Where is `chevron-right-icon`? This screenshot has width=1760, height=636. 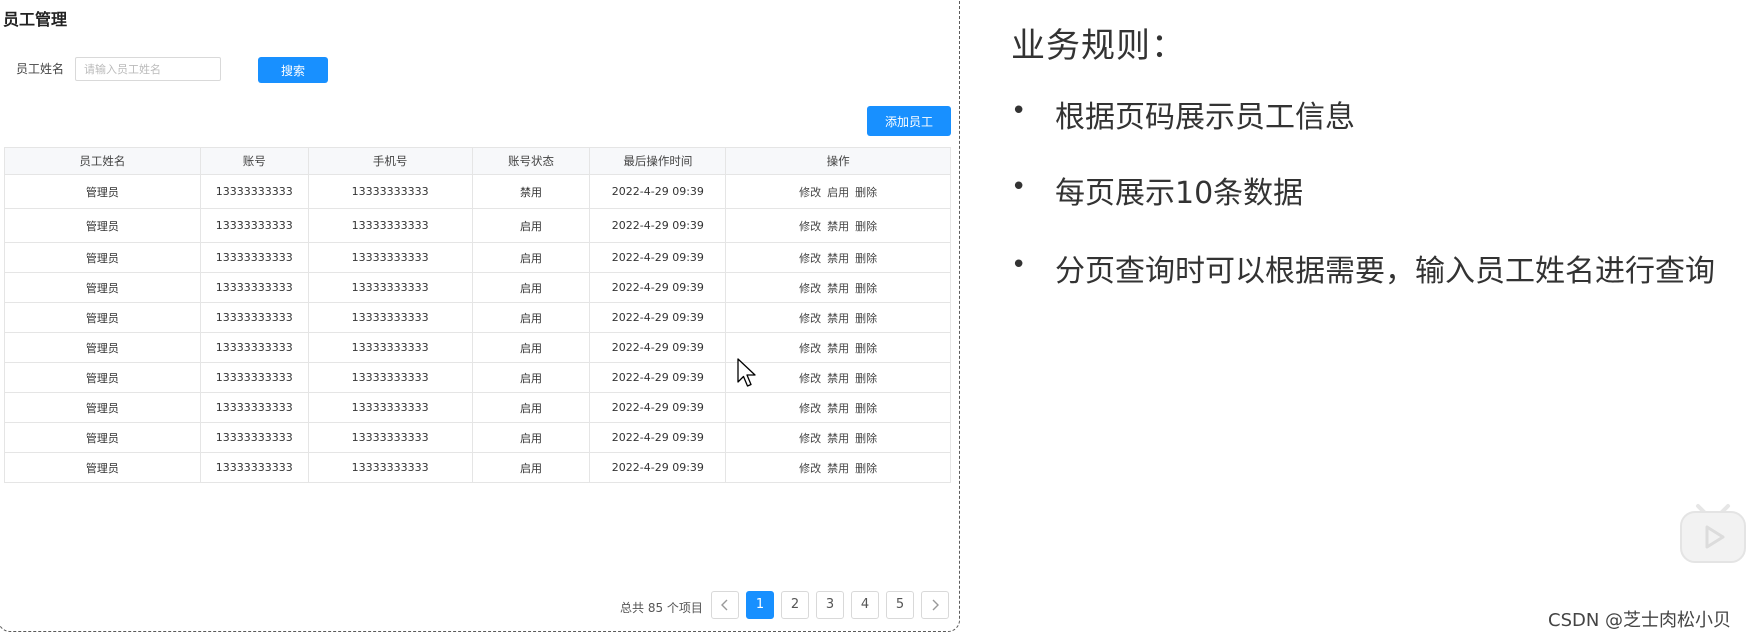
chevron-right-icon is located at coordinates (935, 604).